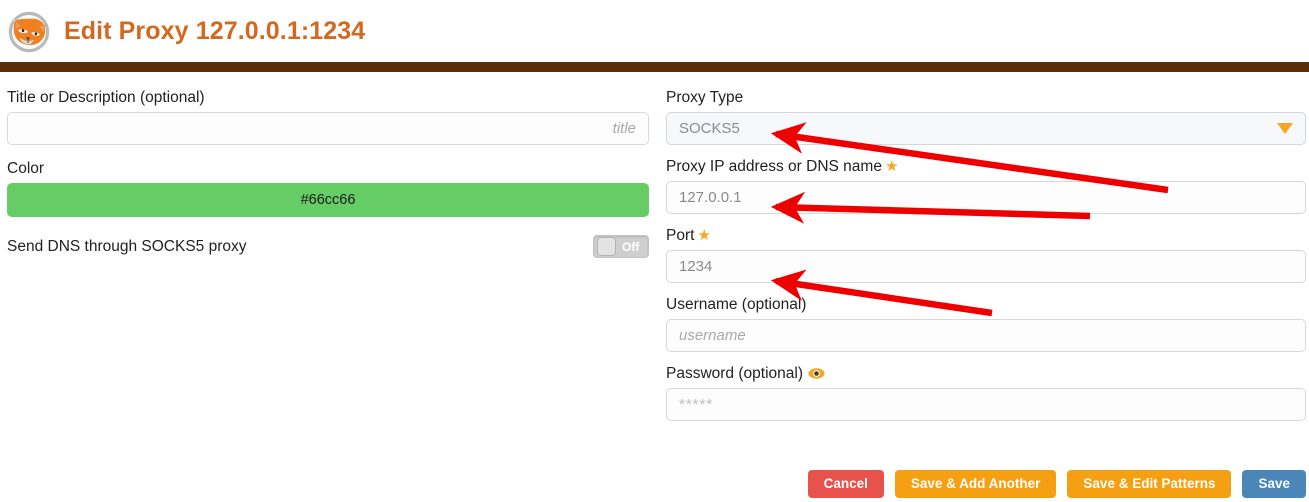 The image size is (1309, 502). Describe the element at coordinates (986, 266) in the screenshot. I see `port-input: 1234` at that location.